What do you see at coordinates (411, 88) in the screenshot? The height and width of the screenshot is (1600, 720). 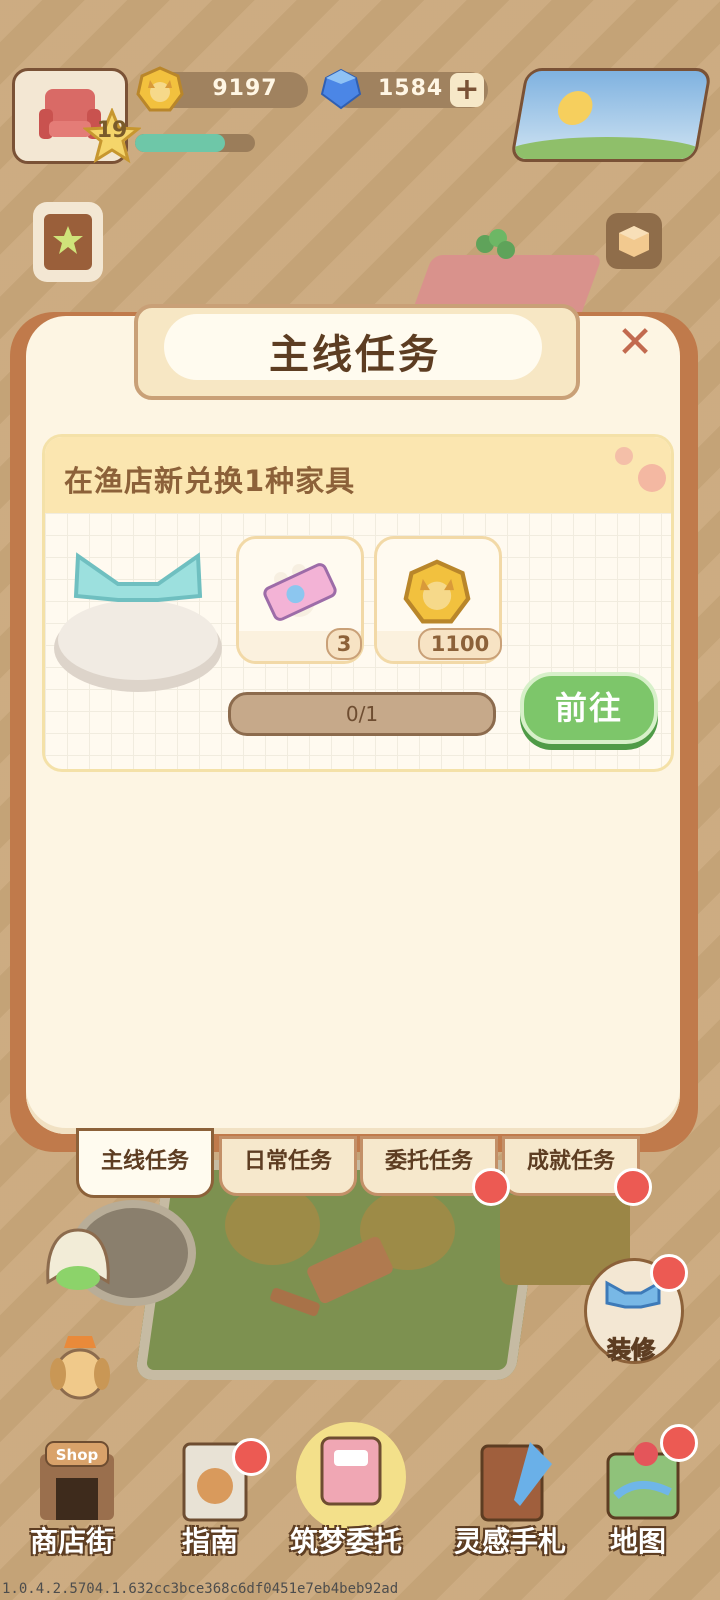 I see `gem-amount: 1584` at bounding box center [411, 88].